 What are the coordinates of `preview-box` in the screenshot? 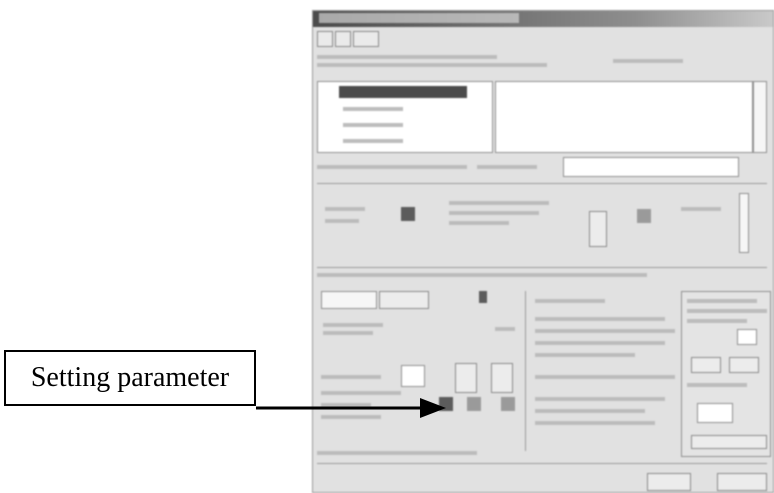 It's located at (715, 413).